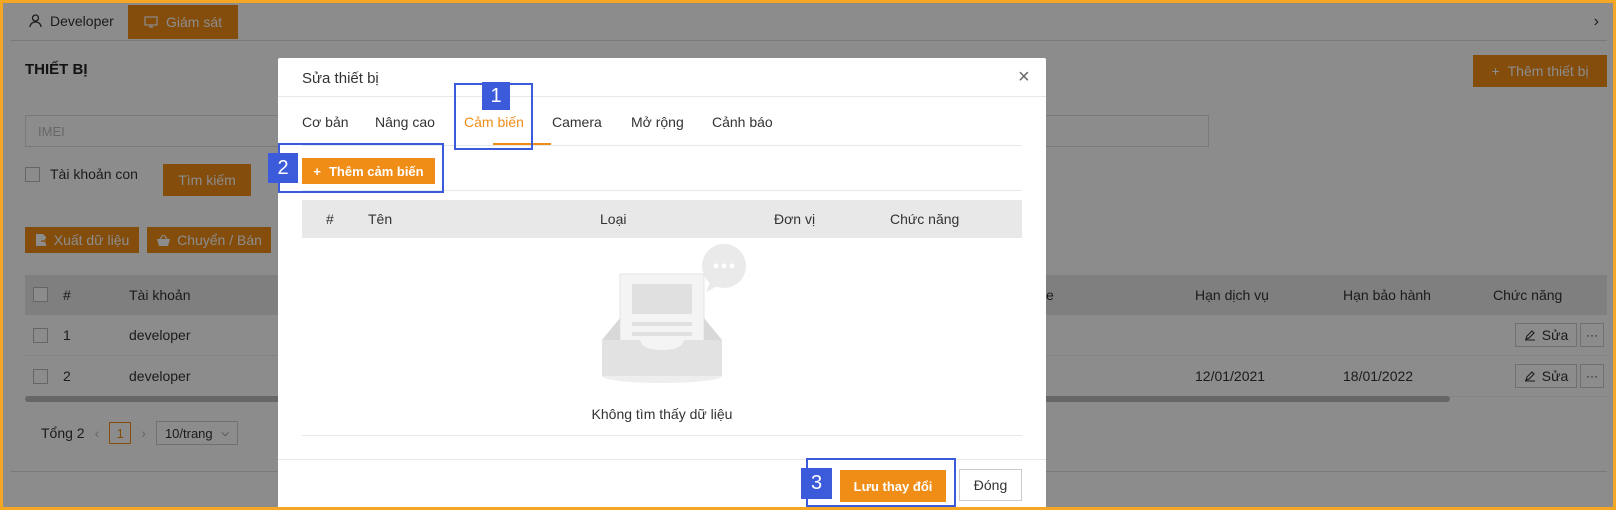  What do you see at coordinates (990, 485) in the screenshot?
I see `close-button: Đóng` at bounding box center [990, 485].